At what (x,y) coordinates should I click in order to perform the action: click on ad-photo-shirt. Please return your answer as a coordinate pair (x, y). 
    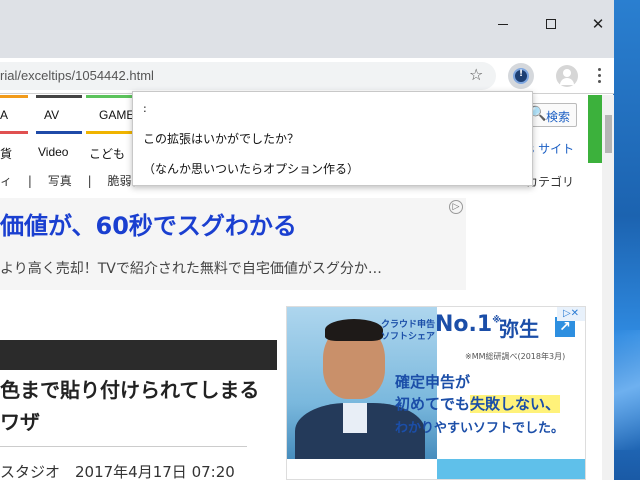
    Looking at the image, I should click on (355, 418).